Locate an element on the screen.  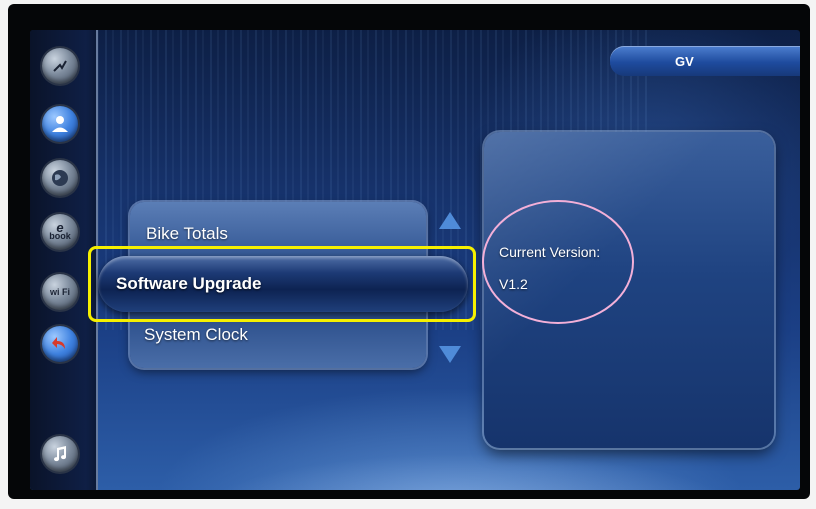
menu-item-software-upgrade: Software Upgrade is located at coordinates (283, 284).